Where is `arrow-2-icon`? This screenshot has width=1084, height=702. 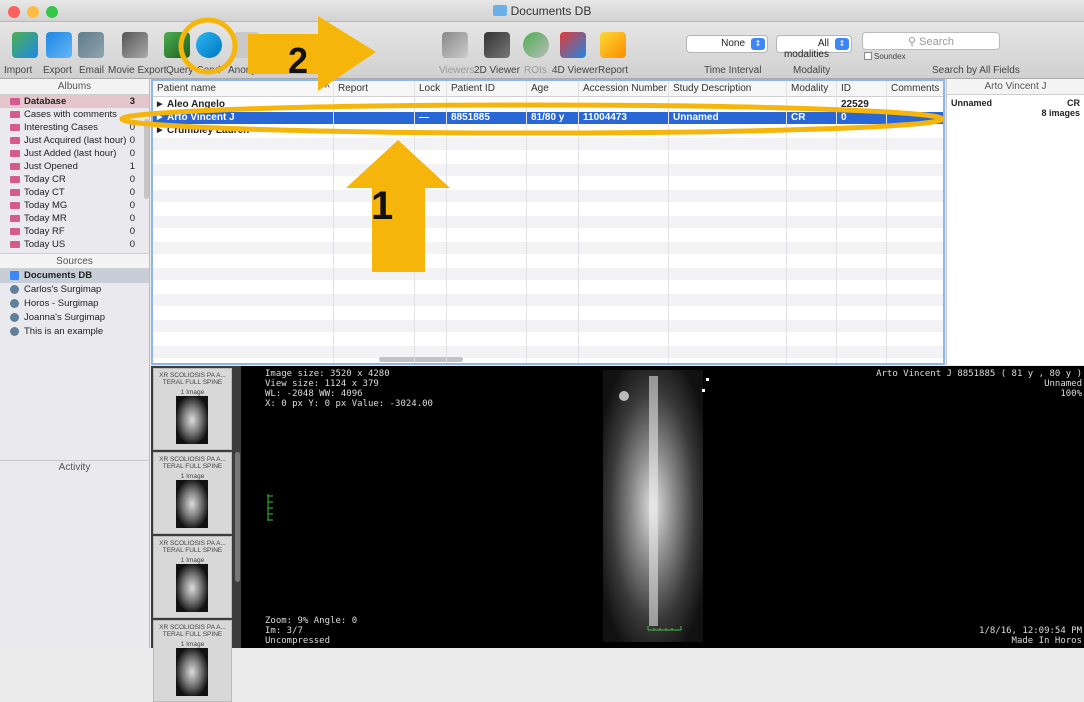 arrow-2-icon is located at coordinates (312, 53).